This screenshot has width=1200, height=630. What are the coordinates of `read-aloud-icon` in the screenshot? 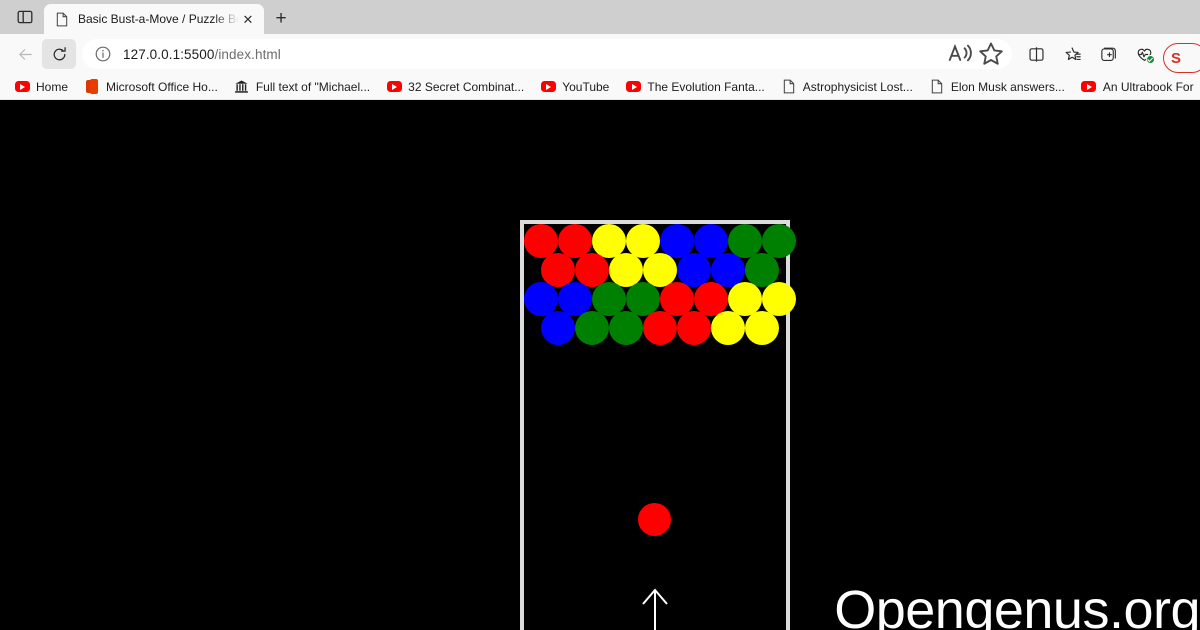 It's located at (961, 54).